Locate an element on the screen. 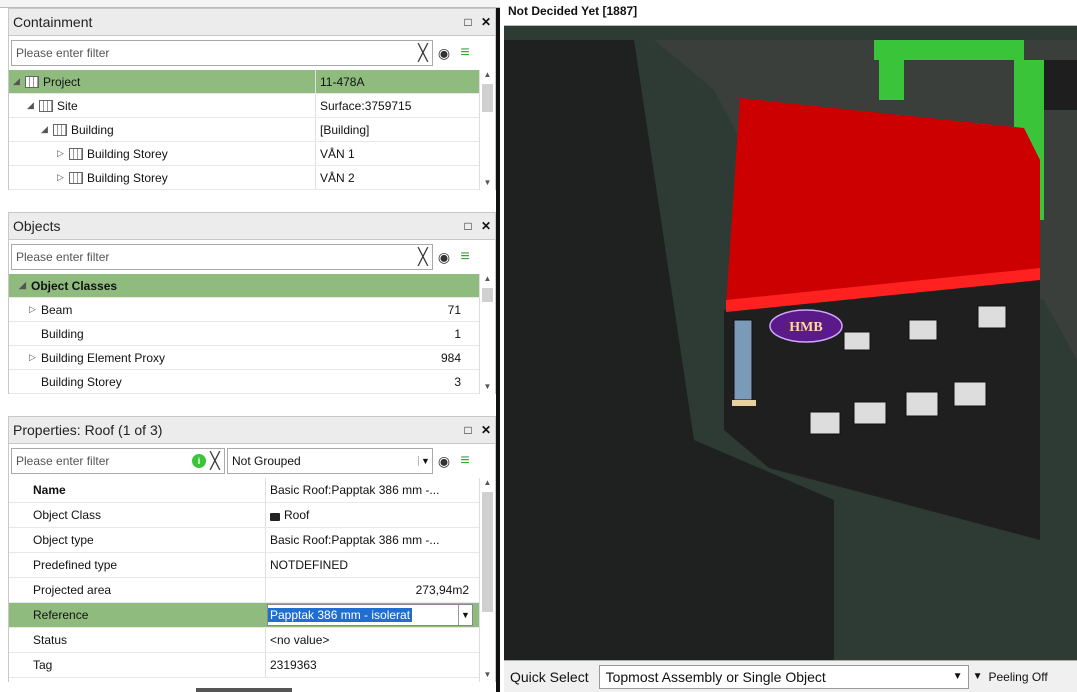 The image size is (1077, 692). containment-filter-row: Please enter filter ╳ ◉ ≡ is located at coordinates (252, 53).